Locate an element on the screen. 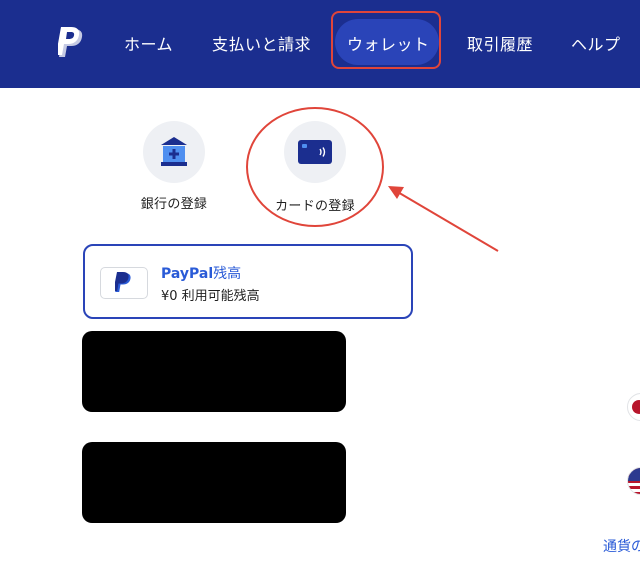 The image size is (640, 565). balance-title-brand: PayPal is located at coordinates (187, 274).